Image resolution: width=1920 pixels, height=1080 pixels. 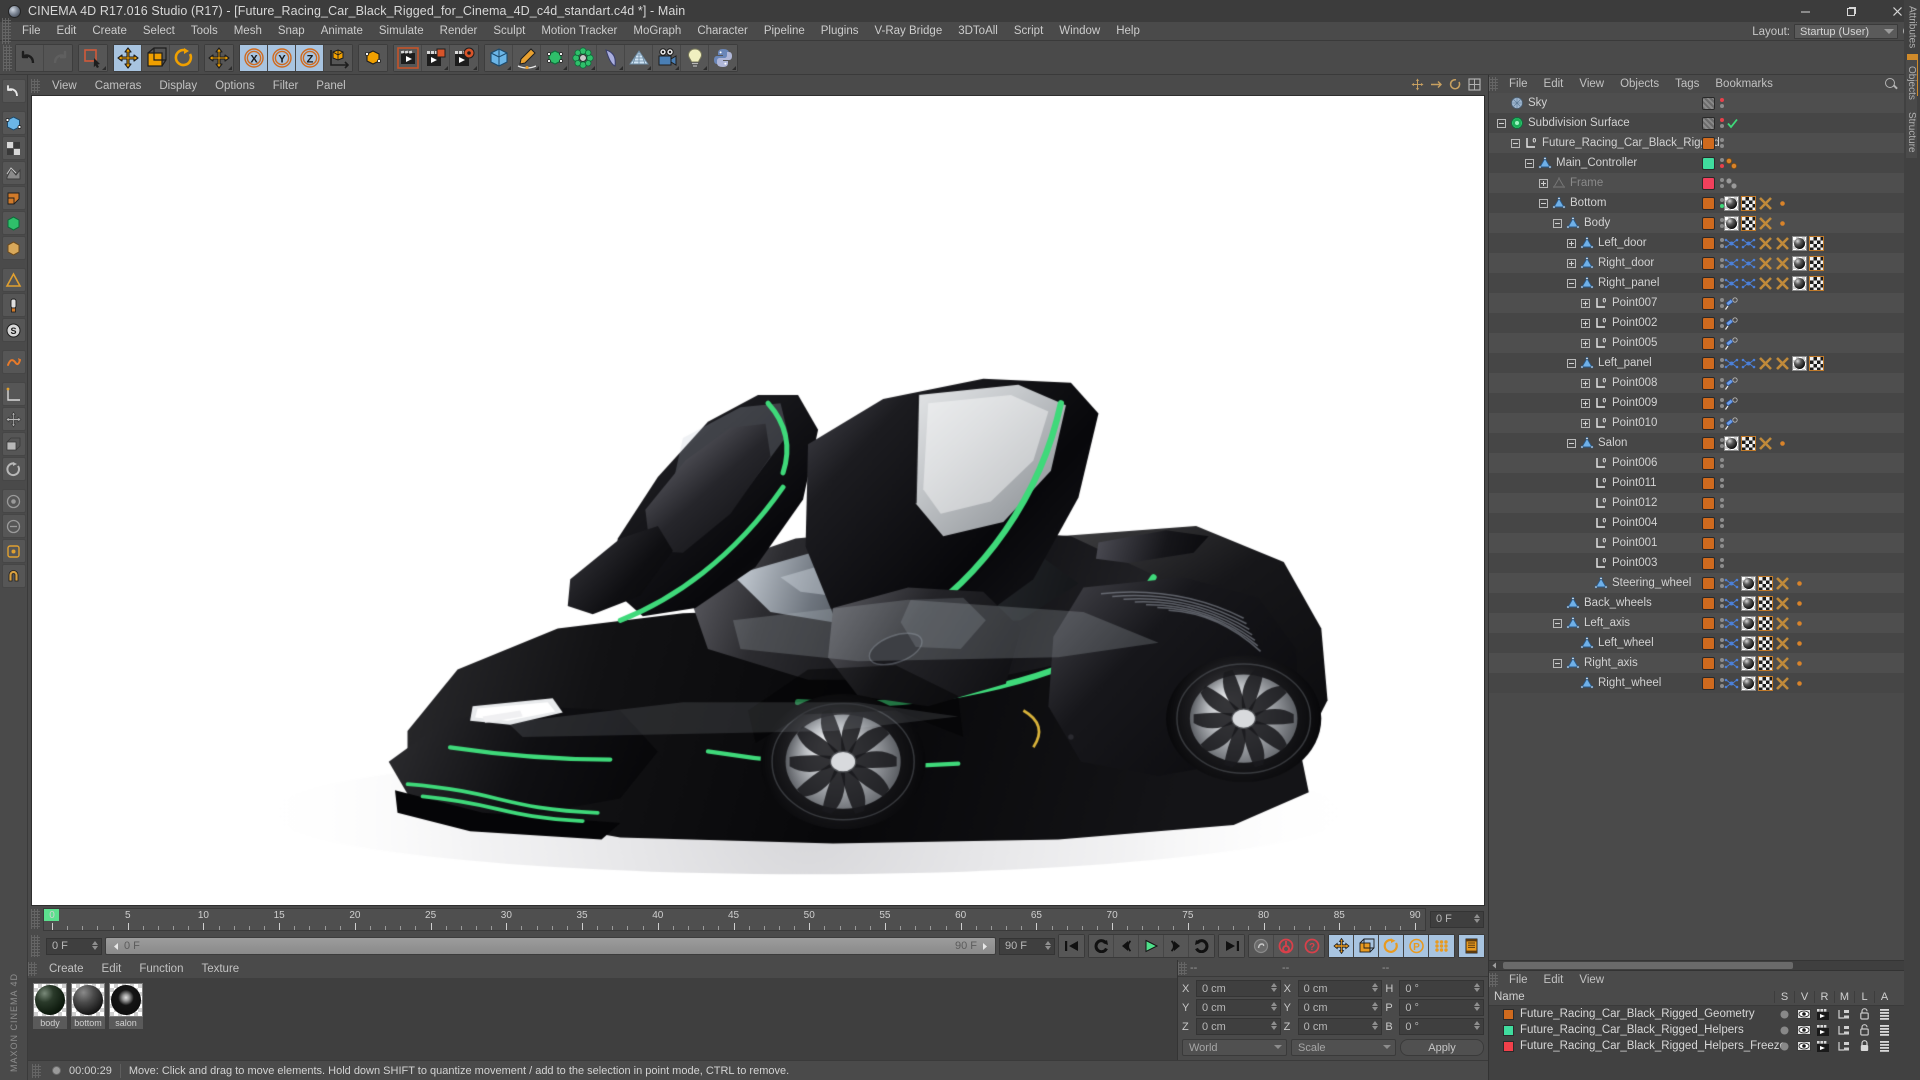 I want to click on minimize-button, so click(x=1805, y=11).